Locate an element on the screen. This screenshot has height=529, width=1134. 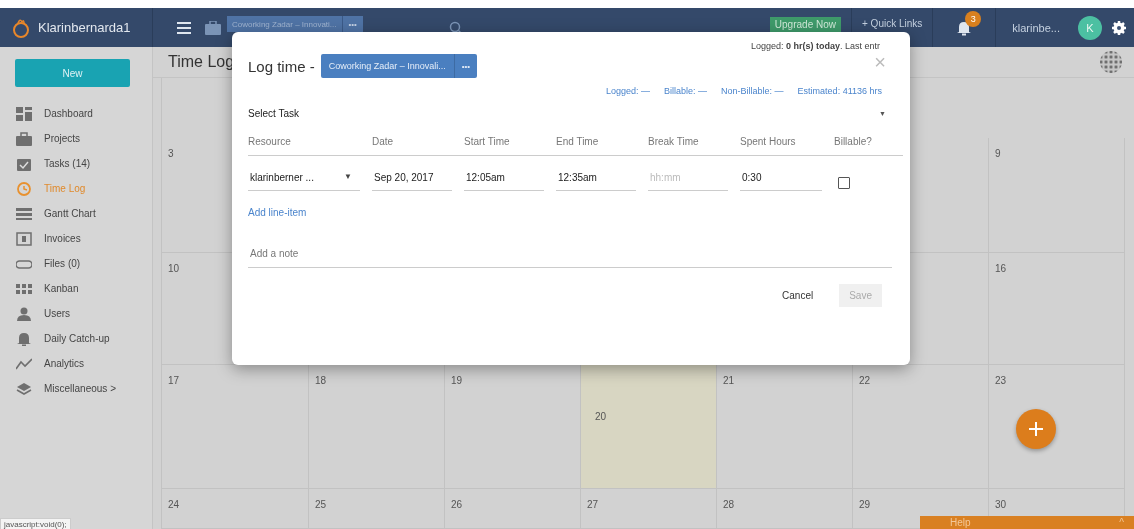
layers-icon is located at coordinates (24, 388).